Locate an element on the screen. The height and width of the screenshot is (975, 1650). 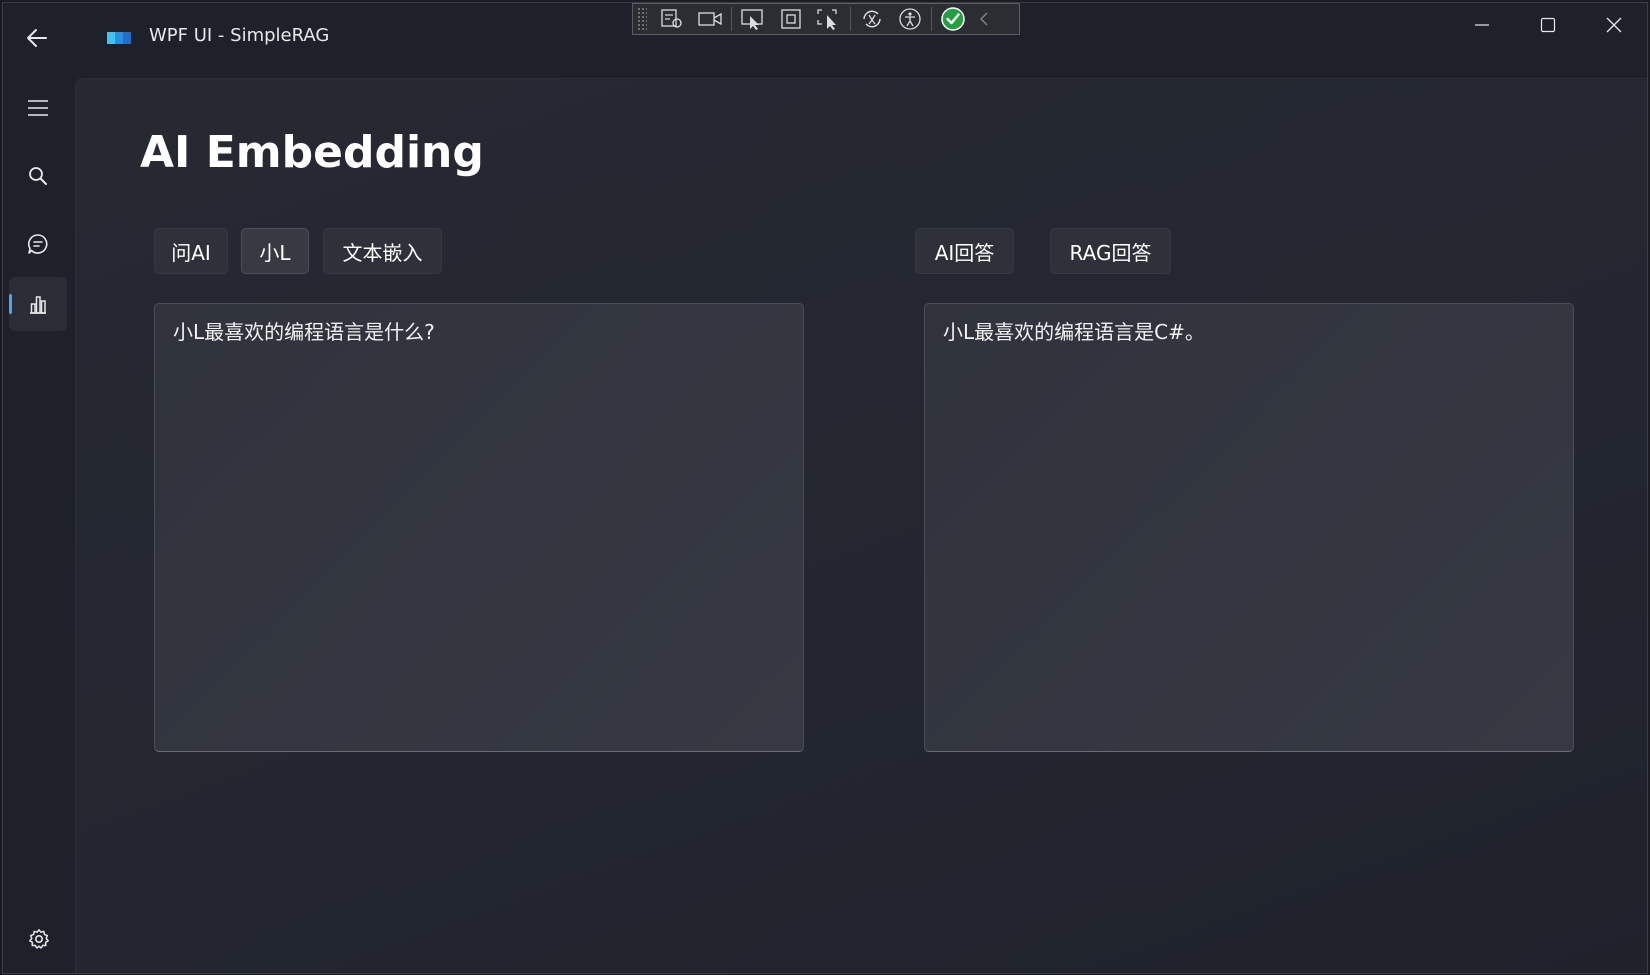
nav-item-chat is located at coordinates (38, 244).